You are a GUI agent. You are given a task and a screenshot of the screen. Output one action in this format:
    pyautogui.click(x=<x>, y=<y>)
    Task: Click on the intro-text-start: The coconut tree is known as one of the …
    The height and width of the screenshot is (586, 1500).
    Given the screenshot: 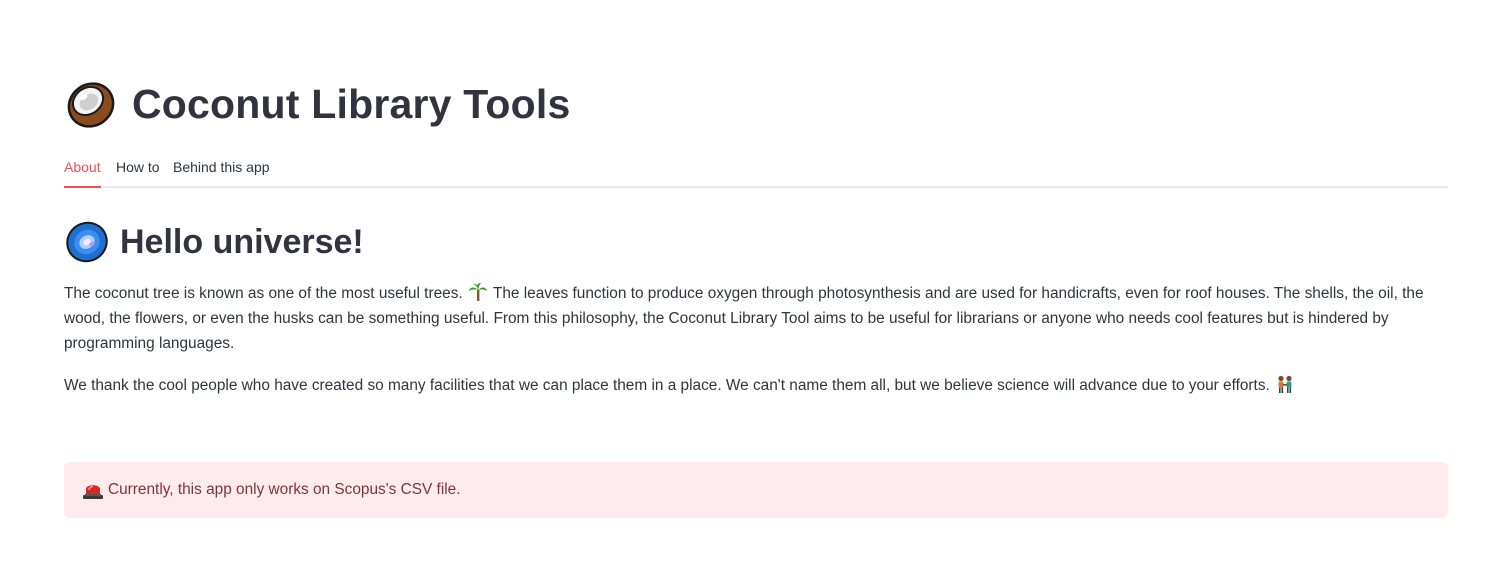 What is the action you would take?
    pyautogui.click(x=263, y=293)
    